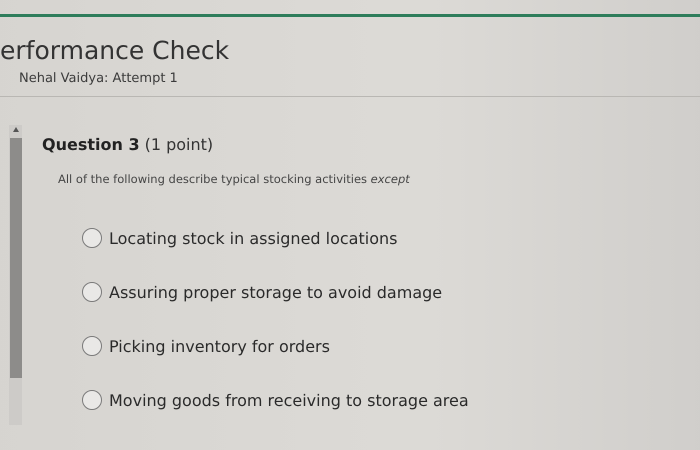 The height and width of the screenshot is (450, 700). I want to click on scrollbar-thumb, so click(16, 258).